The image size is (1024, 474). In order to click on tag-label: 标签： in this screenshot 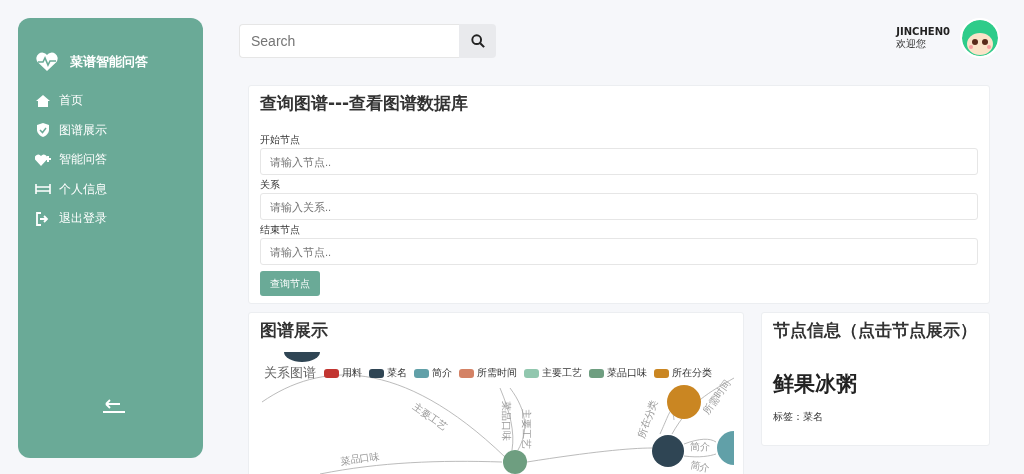, I will do `click(788, 417)`.